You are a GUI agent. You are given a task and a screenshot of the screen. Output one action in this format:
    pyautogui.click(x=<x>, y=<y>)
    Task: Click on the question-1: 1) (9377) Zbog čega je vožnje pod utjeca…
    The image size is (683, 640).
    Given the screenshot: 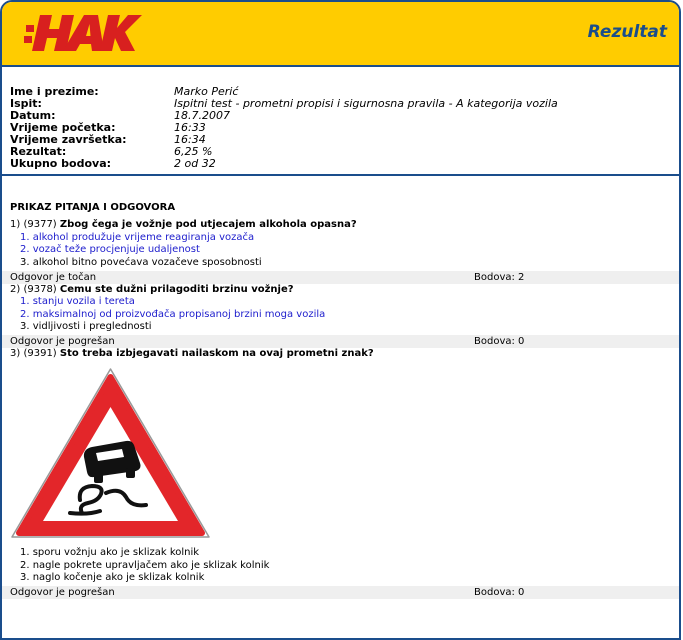 What is the action you would take?
    pyautogui.click(x=340, y=249)
    